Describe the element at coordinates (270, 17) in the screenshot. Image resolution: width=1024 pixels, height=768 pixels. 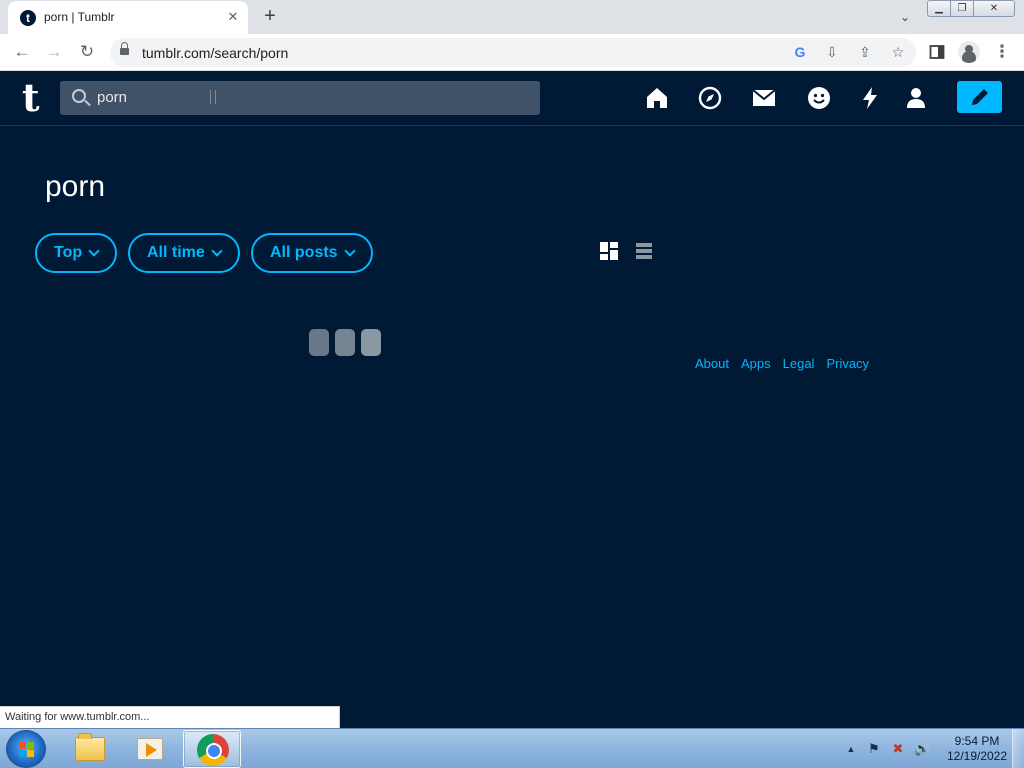
I see `new-tab-button: +` at that location.